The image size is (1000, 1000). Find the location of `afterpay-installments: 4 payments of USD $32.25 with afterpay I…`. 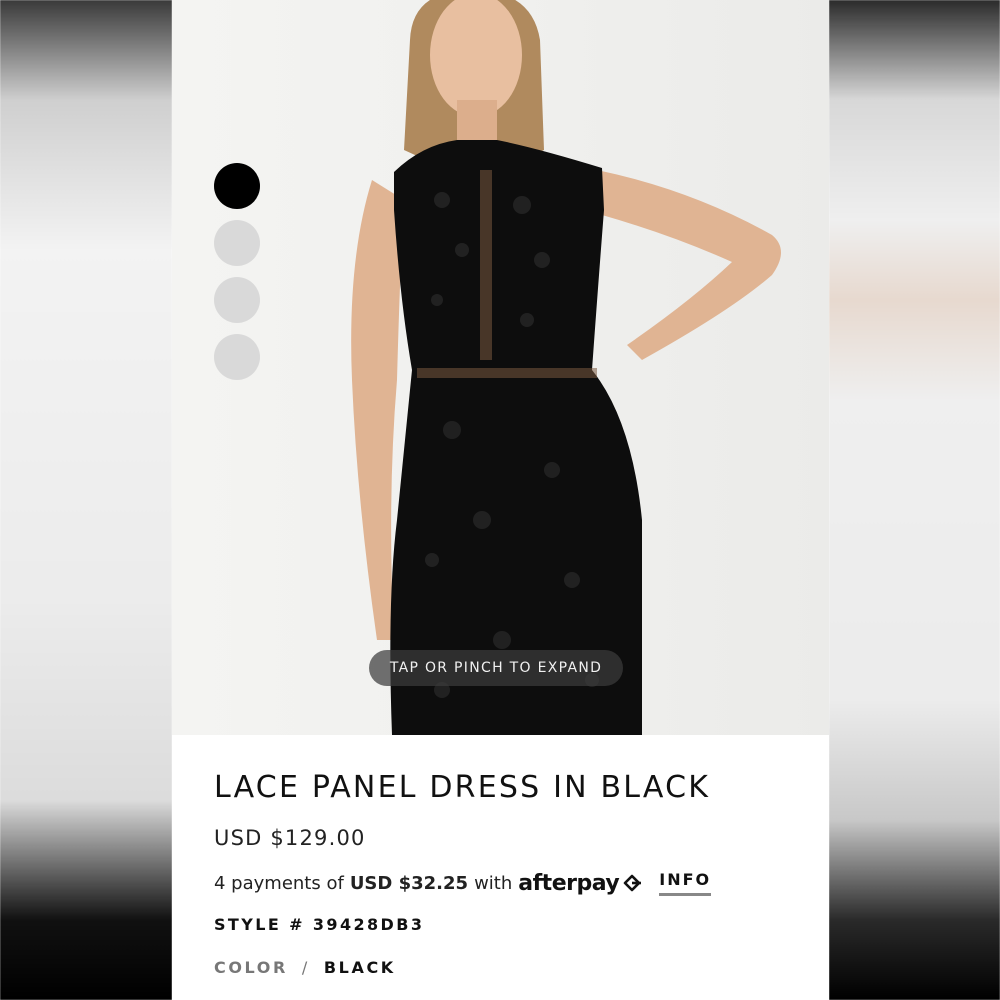

afterpay-installments: 4 payments of USD $32.25 with afterpay I… is located at coordinates (463, 883).